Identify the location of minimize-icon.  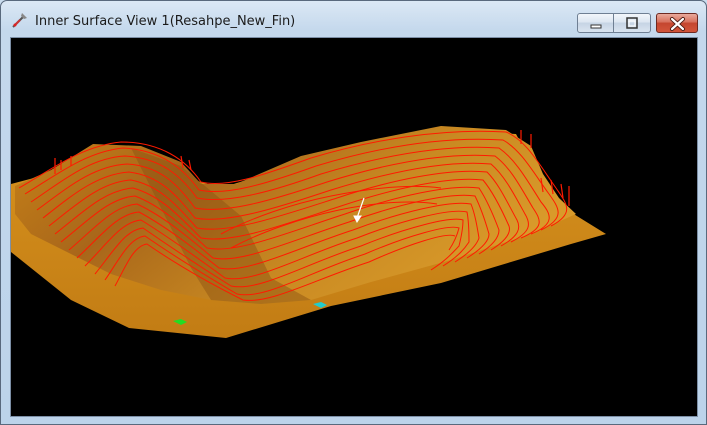
(596, 26).